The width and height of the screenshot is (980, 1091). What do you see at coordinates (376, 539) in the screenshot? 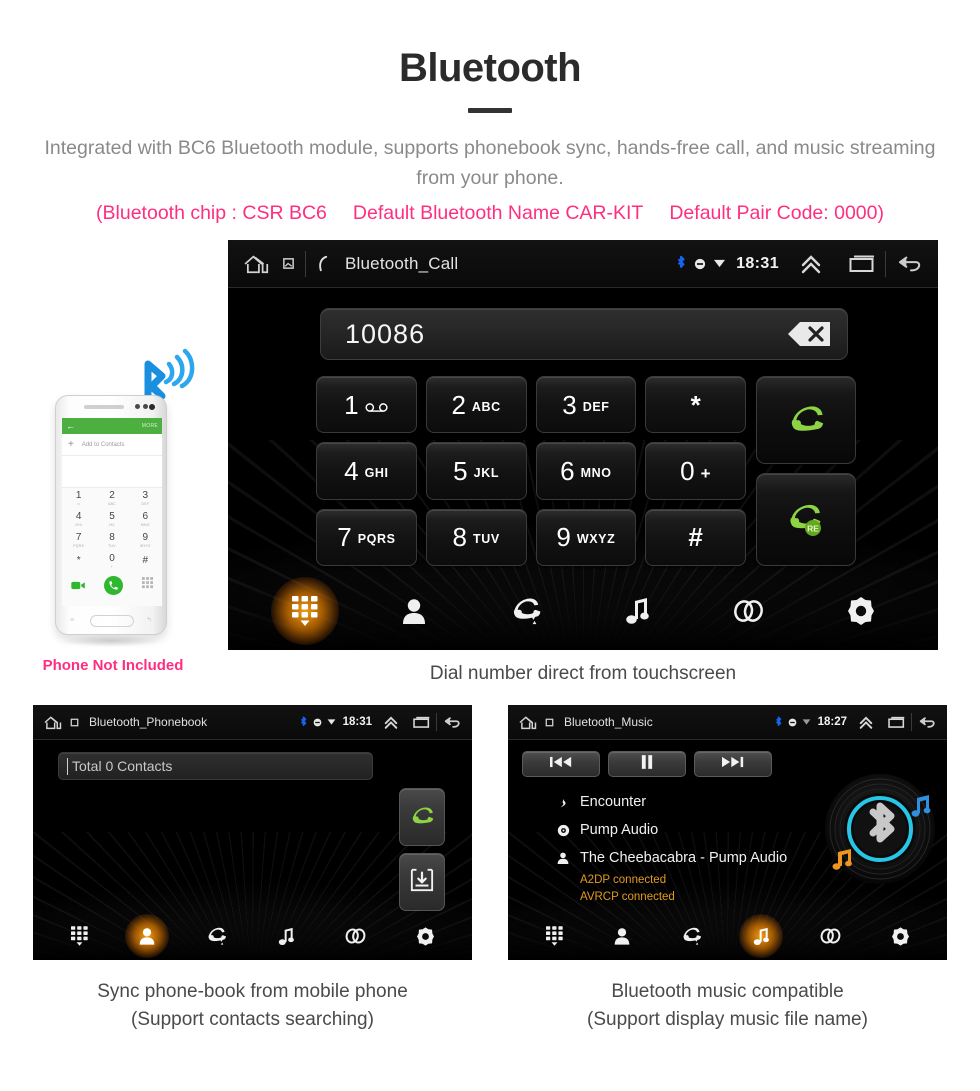
I see `key-letters: PQRS` at bounding box center [376, 539].